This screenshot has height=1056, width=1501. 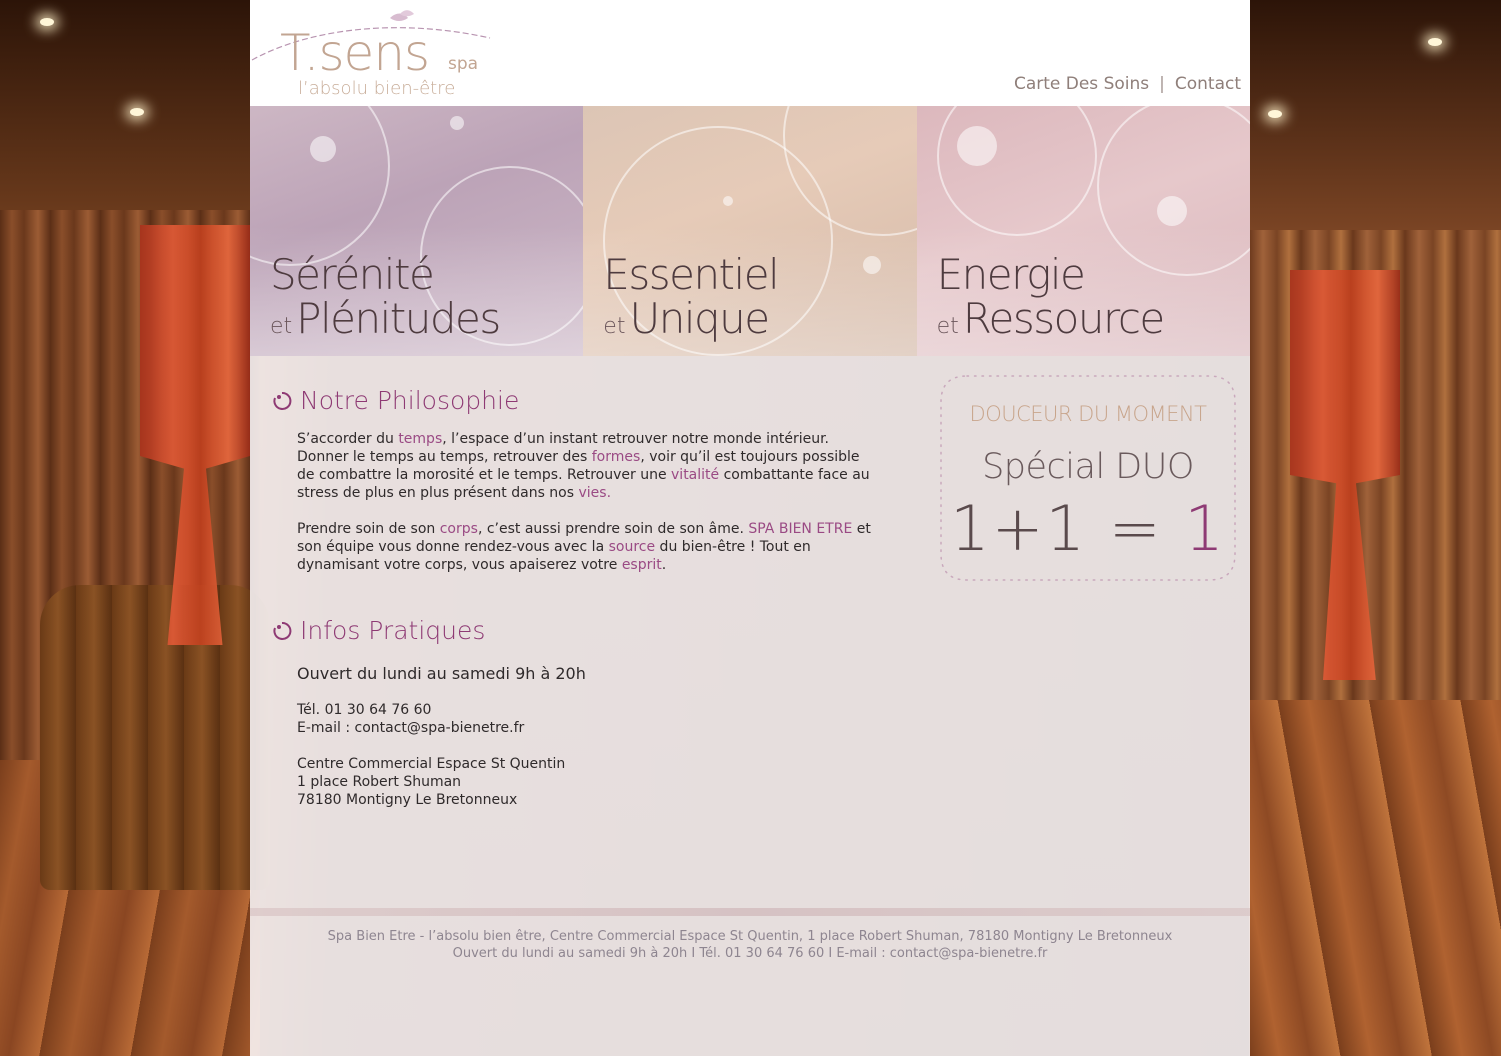 What do you see at coordinates (379, 782) in the screenshot?
I see `address-line-2: 1 place Robert Shuman` at bounding box center [379, 782].